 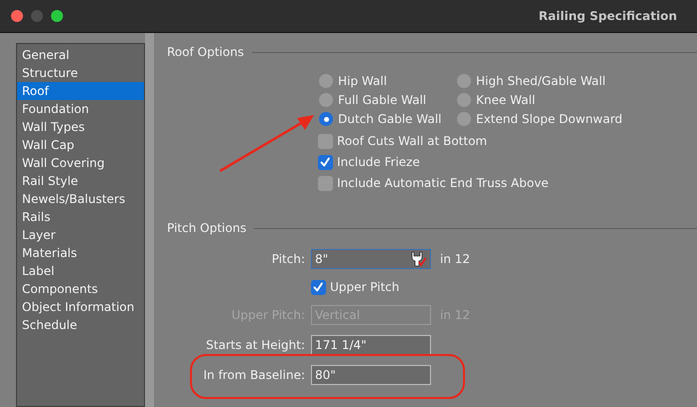 I want to click on field-label: Pitch:, so click(x=287, y=259).